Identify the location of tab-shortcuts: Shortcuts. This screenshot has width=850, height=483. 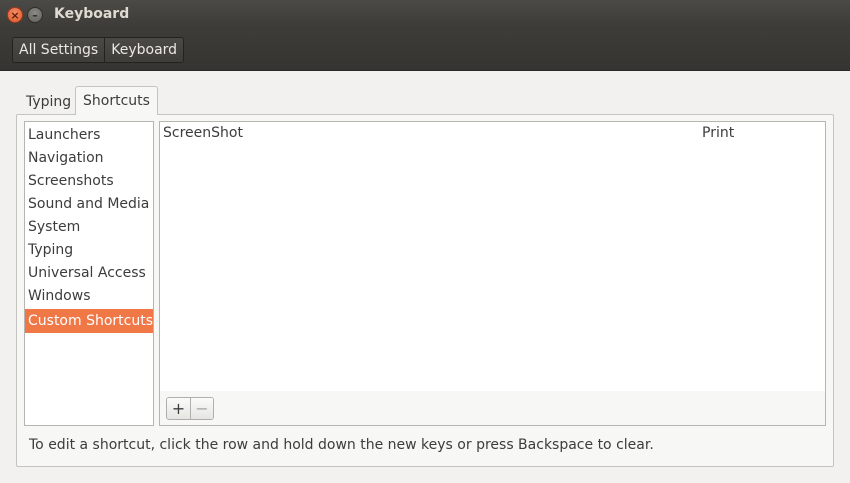
(116, 100).